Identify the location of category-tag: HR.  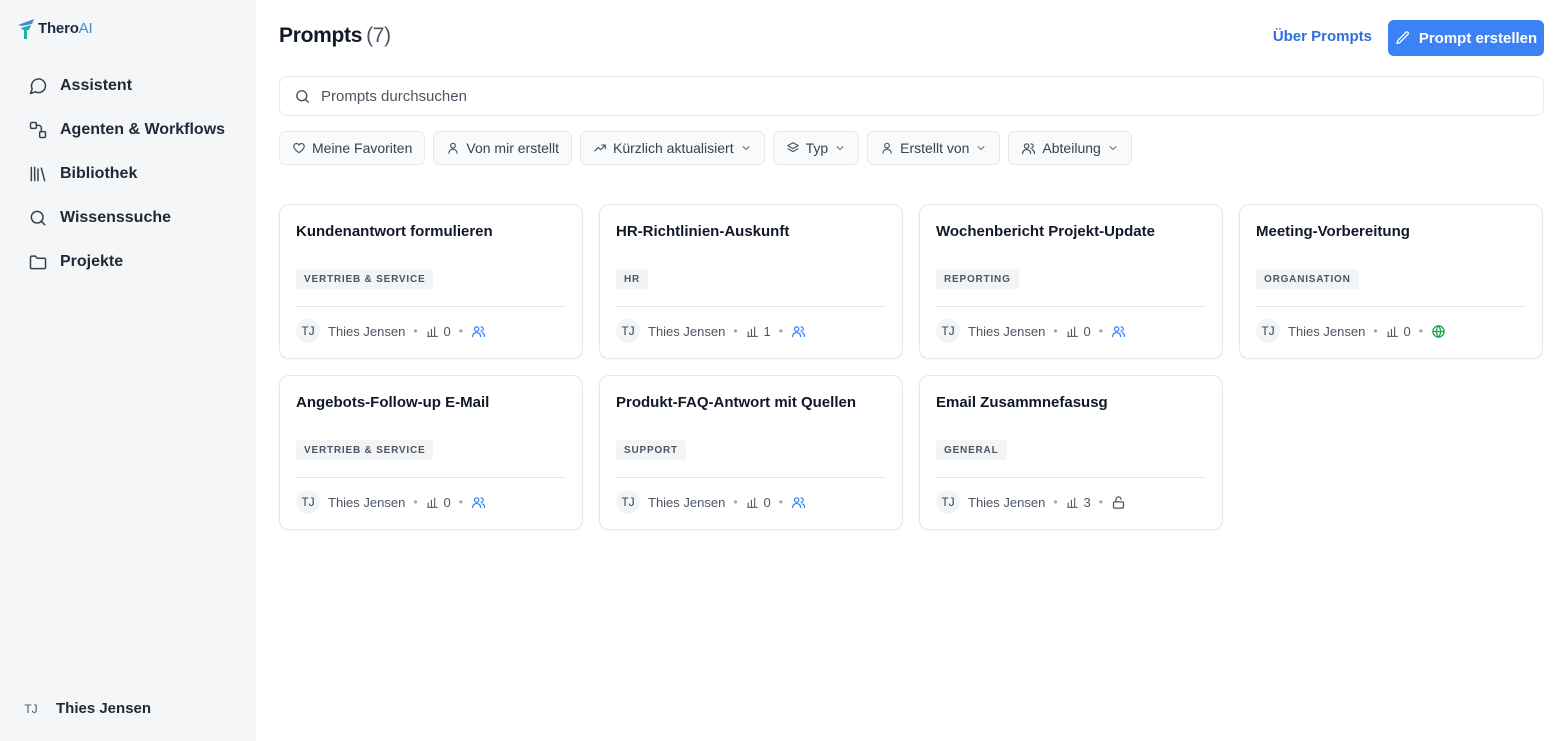
(632, 279).